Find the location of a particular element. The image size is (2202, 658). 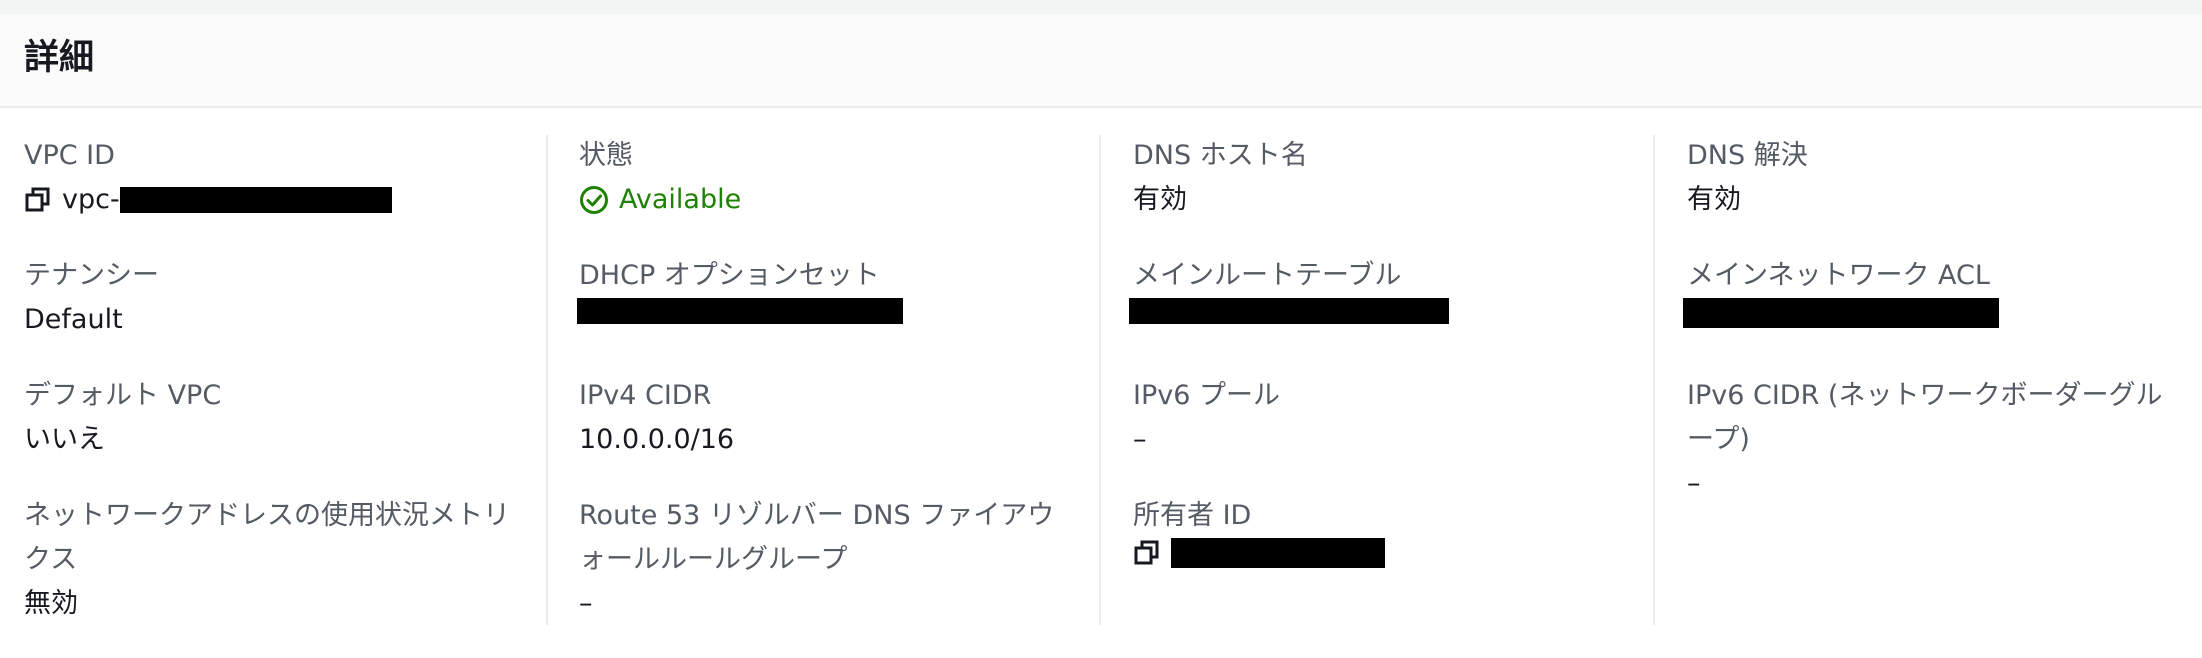

field-main-network-acl: メインネットワーク ACL is located at coordinates (1935, 291).